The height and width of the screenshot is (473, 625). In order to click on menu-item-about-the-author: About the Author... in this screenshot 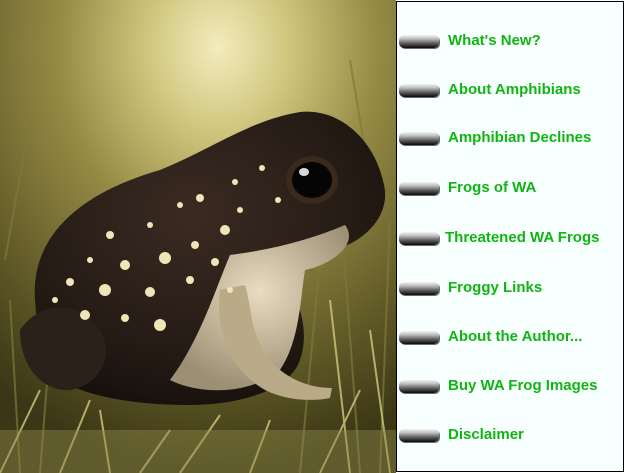, I will do `click(510, 338)`.